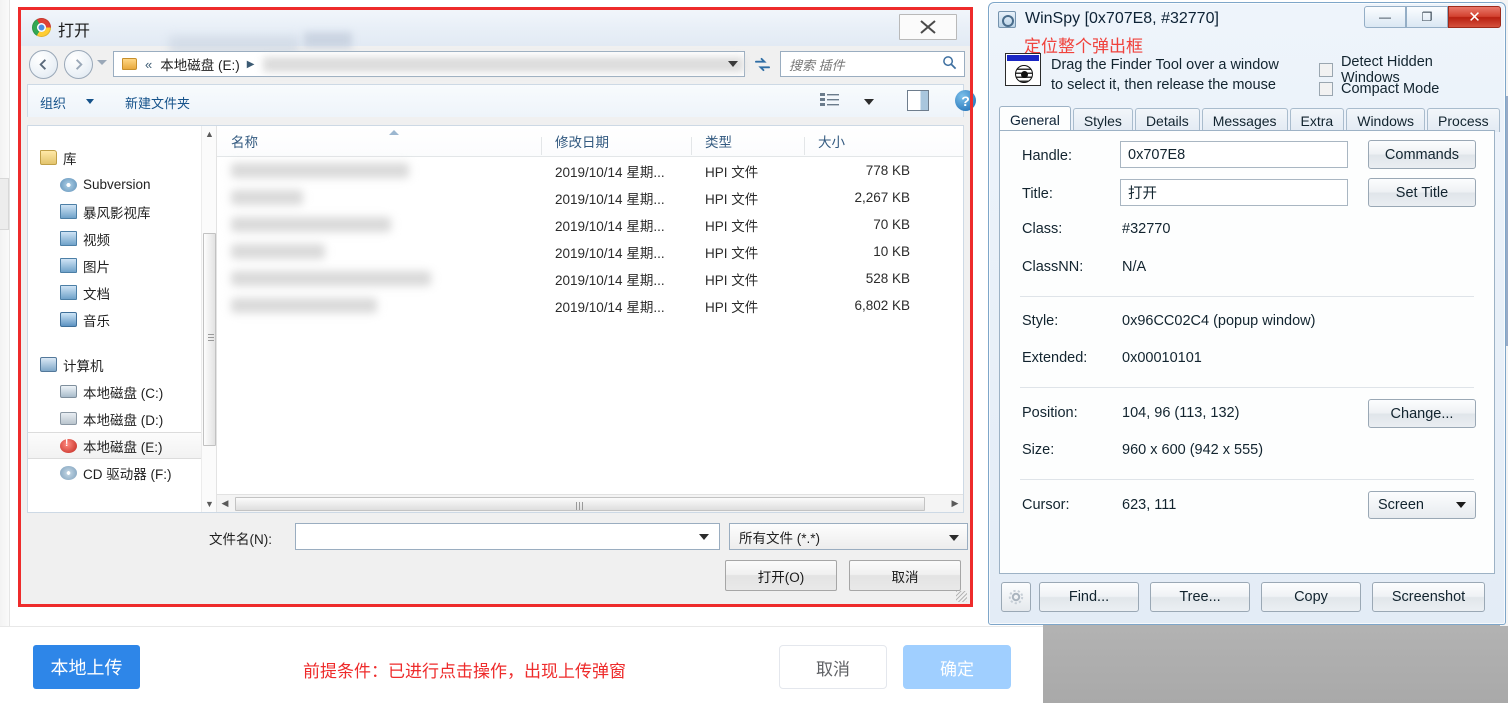  Describe the element at coordinates (864, 143) in the screenshot. I see `column-header-size: 大小` at that location.